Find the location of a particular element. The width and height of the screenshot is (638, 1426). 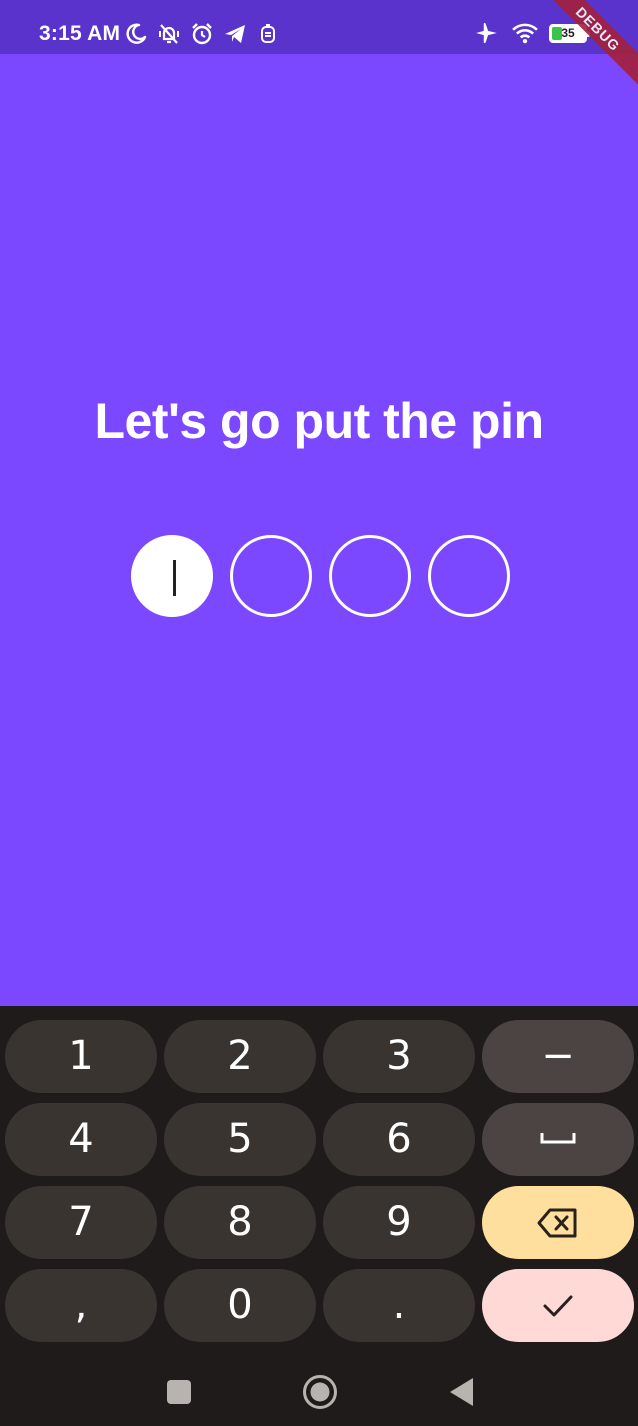

back-triangle-icon is located at coordinates (462, 1392).